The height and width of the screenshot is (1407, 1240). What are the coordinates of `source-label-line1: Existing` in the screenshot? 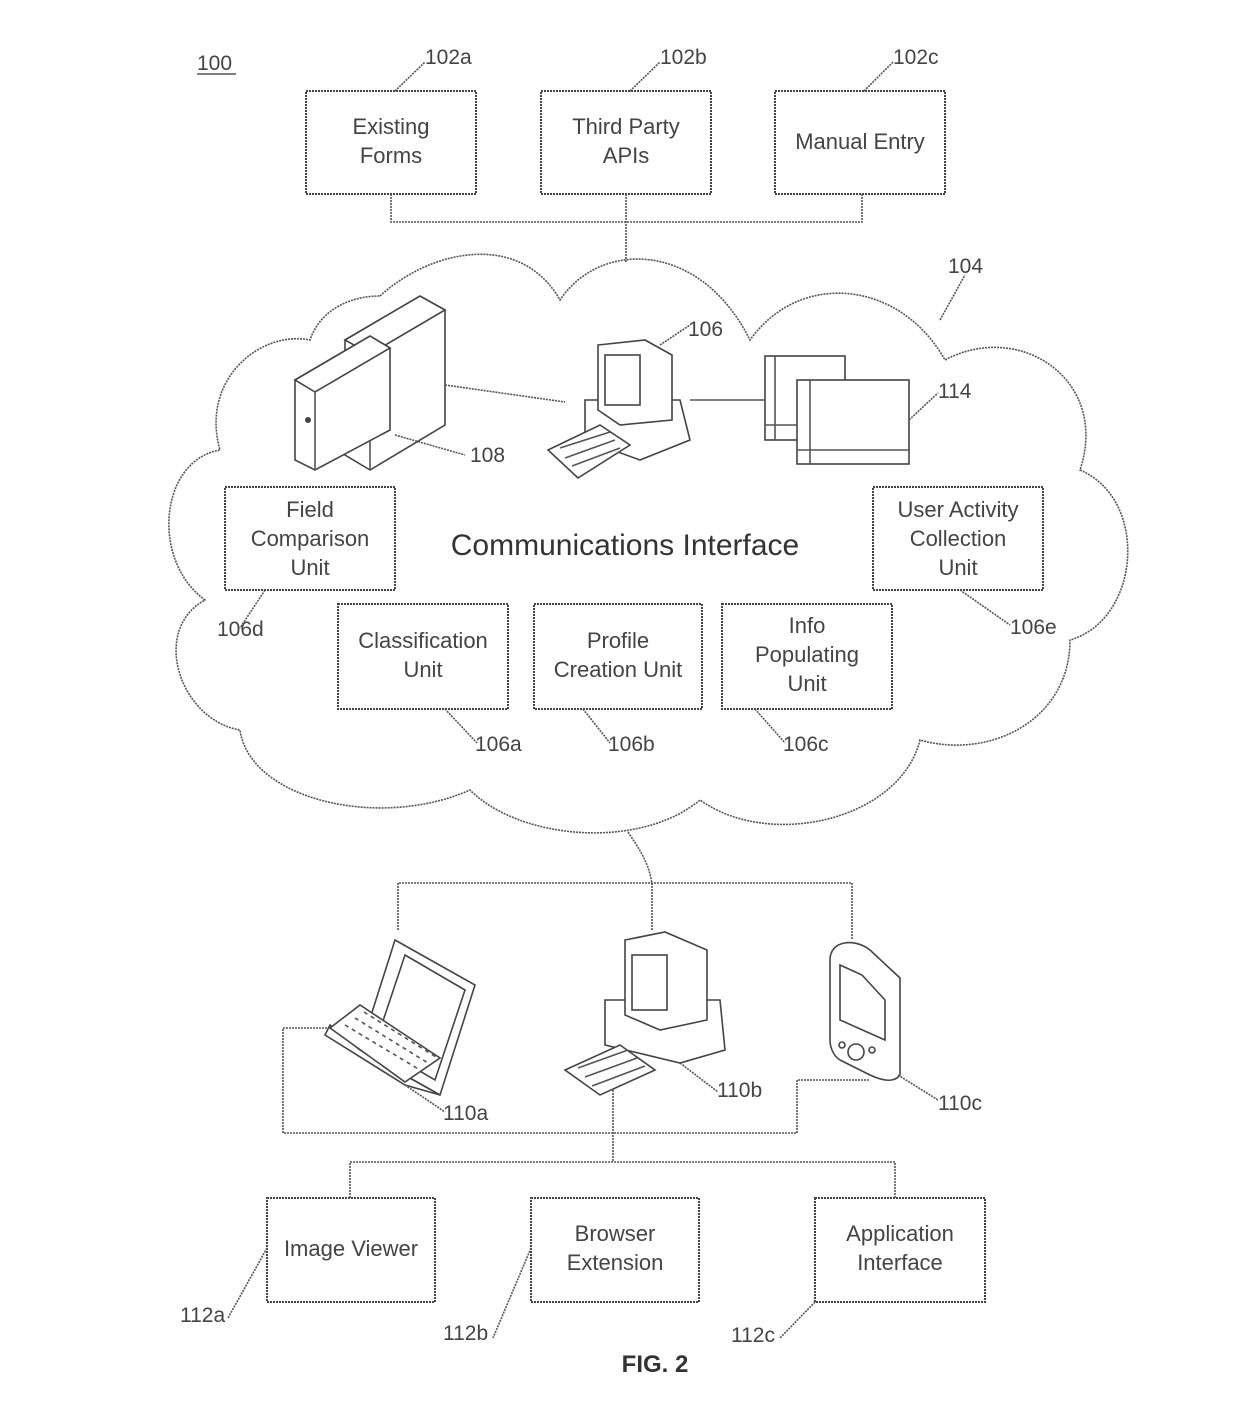 It's located at (390, 126).